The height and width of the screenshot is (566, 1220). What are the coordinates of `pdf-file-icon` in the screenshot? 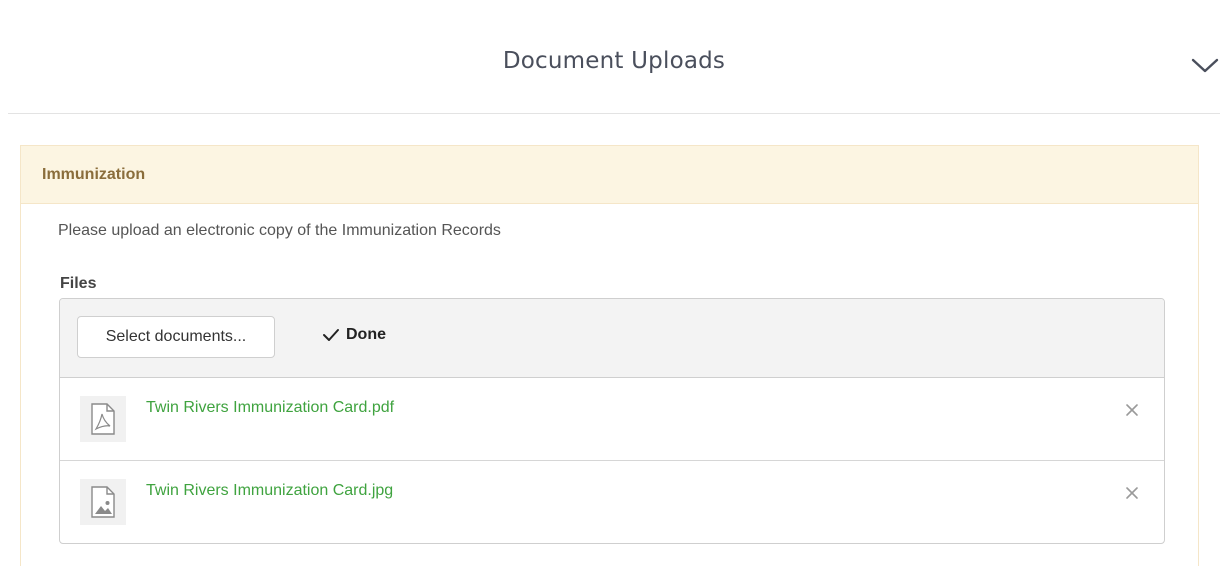 It's located at (103, 419).